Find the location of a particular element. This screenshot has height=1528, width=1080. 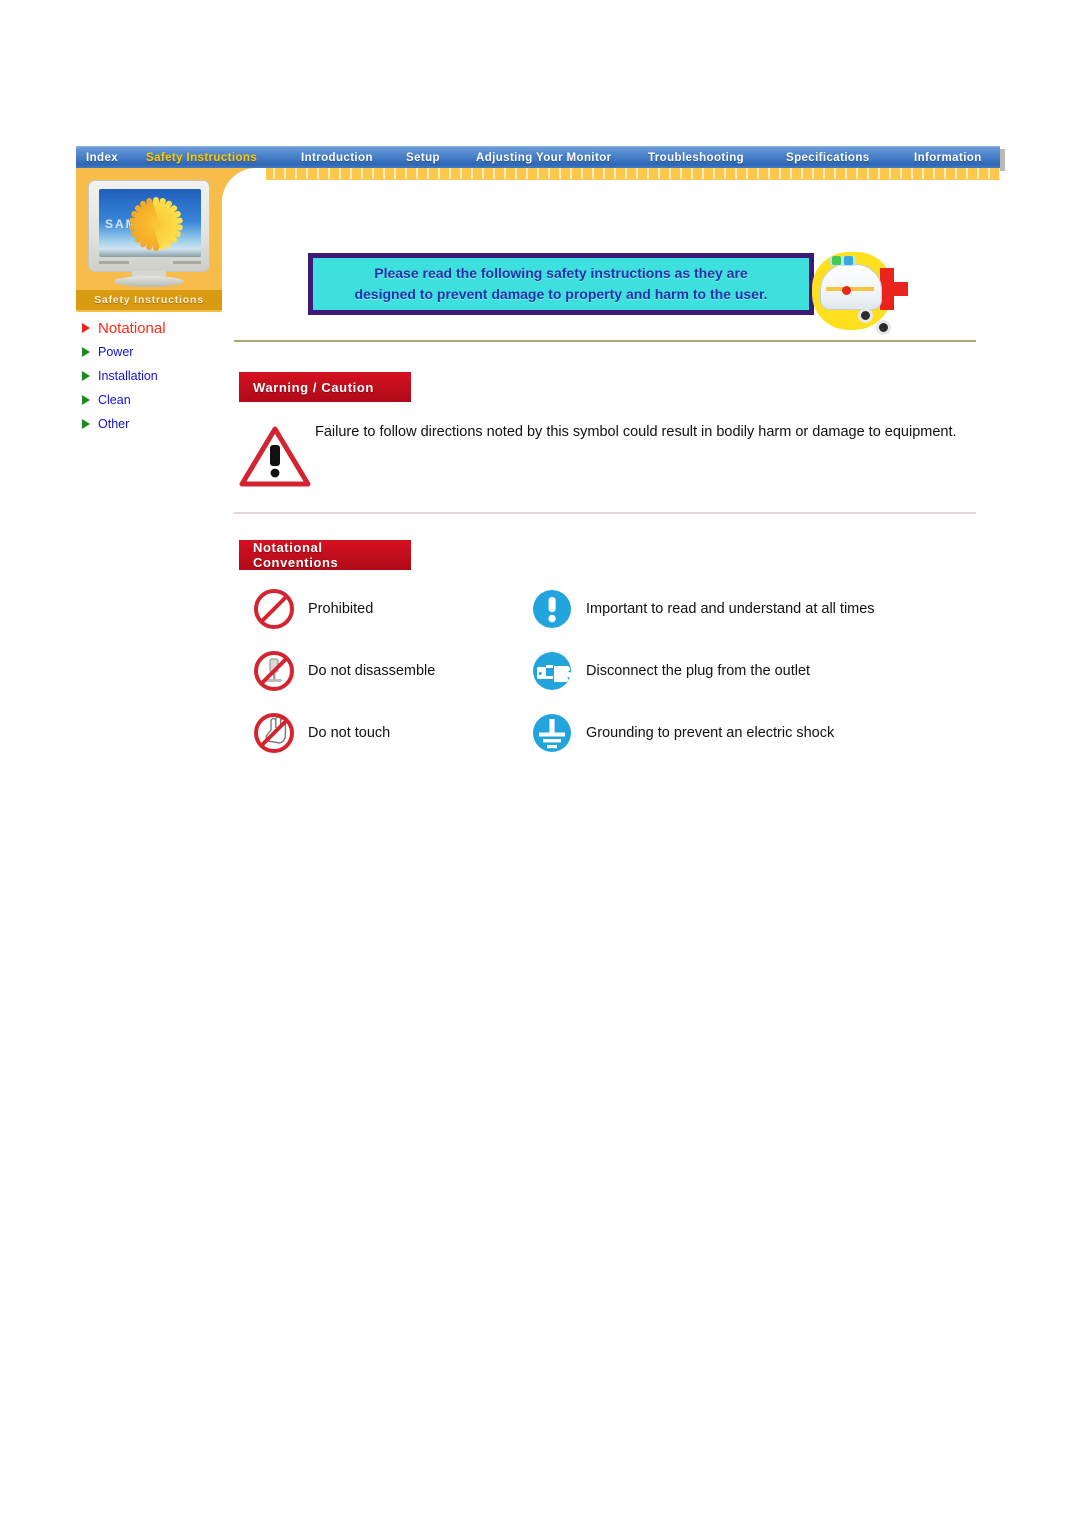

sidebar-item-label: Power is located at coordinates (116, 352).